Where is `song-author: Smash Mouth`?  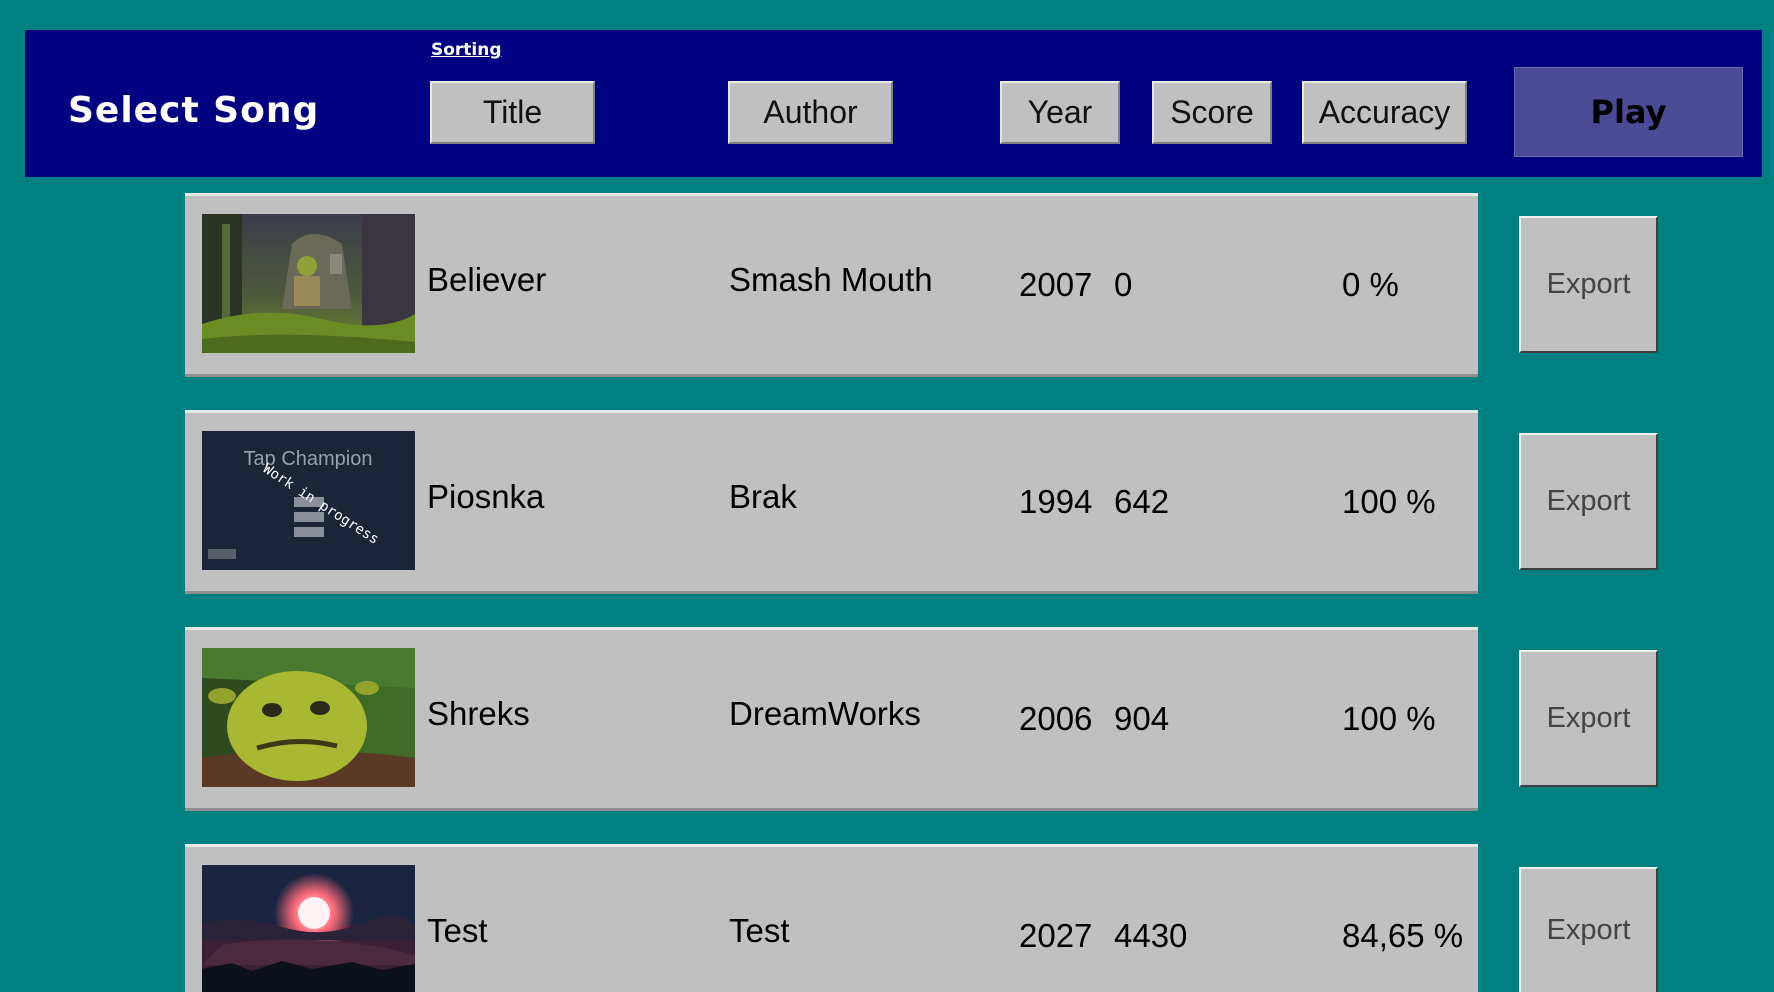
song-author: Smash Mouth is located at coordinates (831, 279).